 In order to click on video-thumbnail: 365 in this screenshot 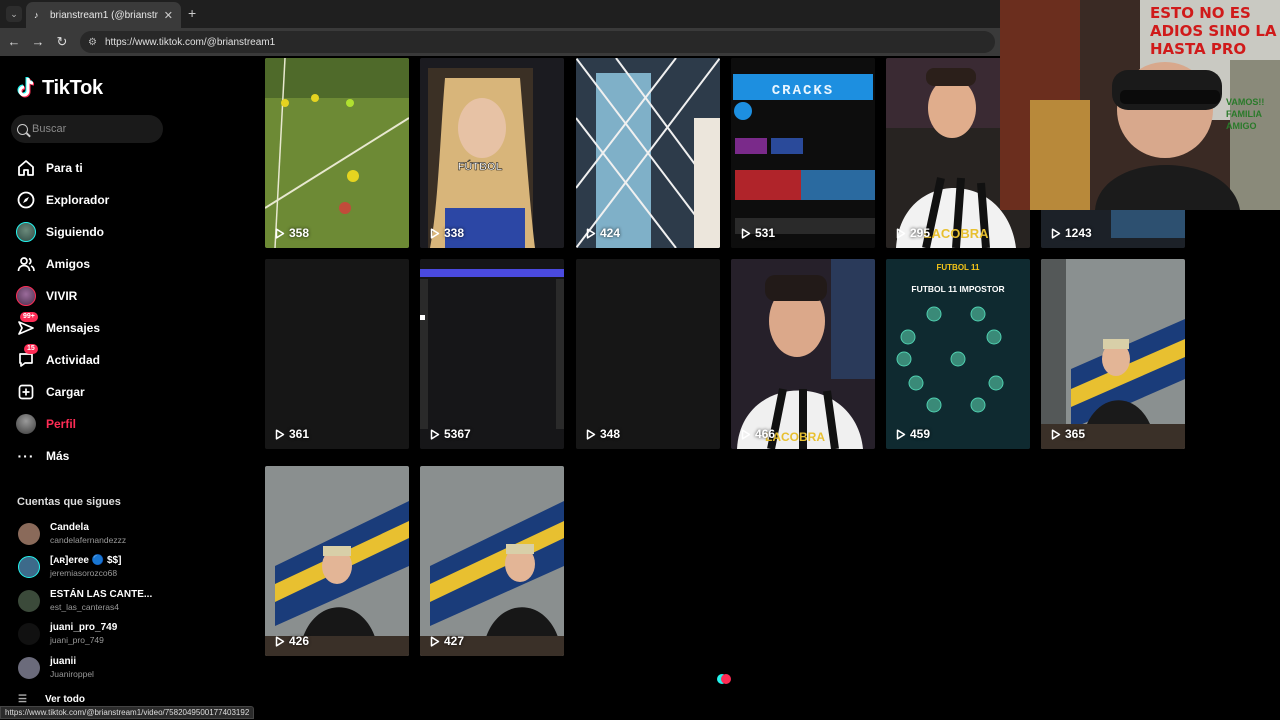, I will do `click(1113, 354)`.